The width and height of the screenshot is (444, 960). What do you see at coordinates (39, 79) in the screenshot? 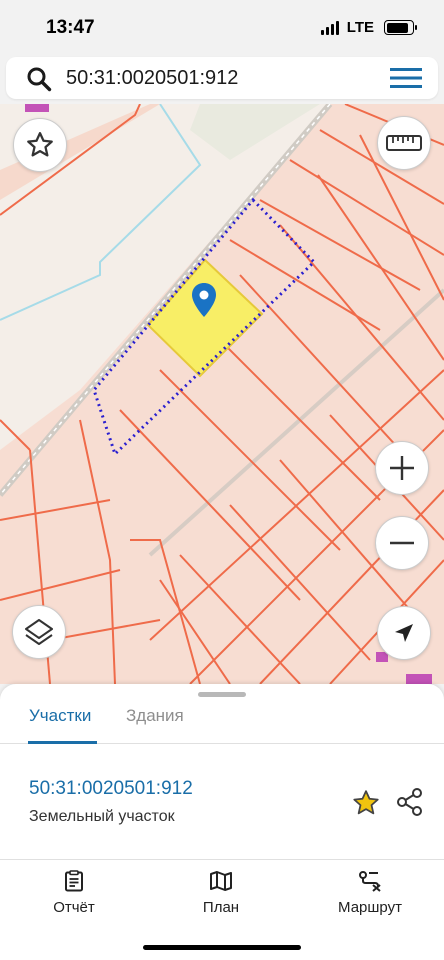
I see `search-icon` at bounding box center [39, 79].